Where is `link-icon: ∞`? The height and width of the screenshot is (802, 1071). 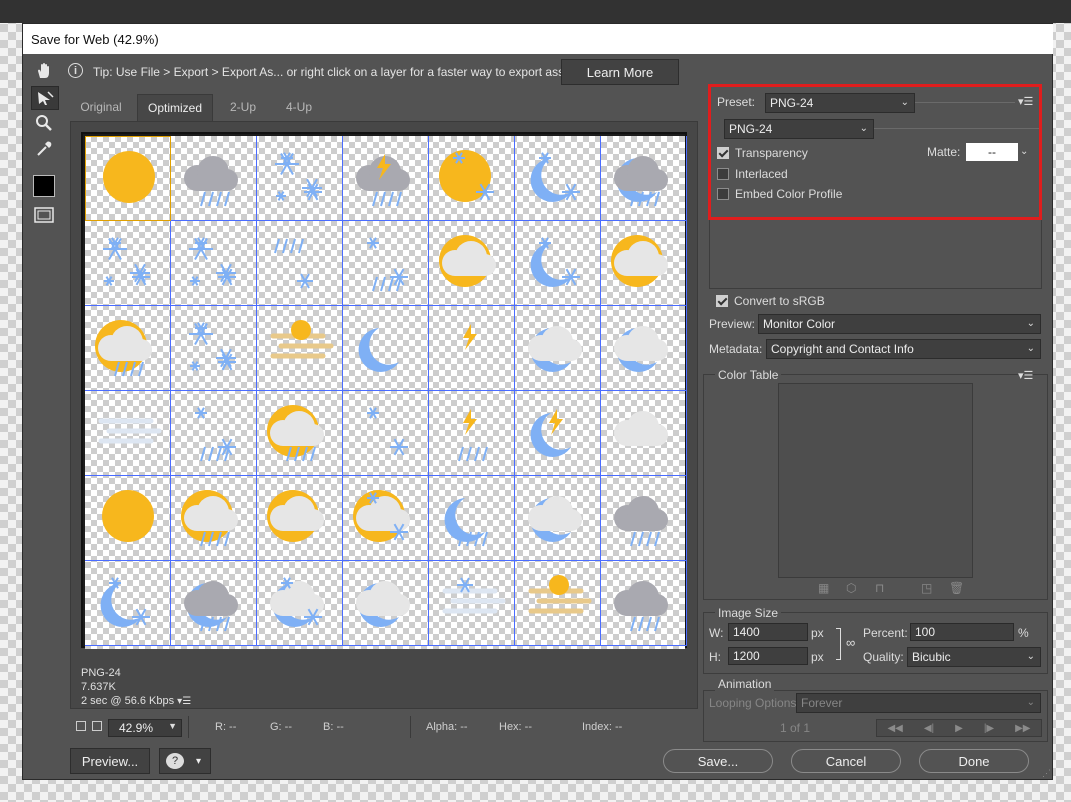
link-icon: ∞ is located at coordinates (850, 642).